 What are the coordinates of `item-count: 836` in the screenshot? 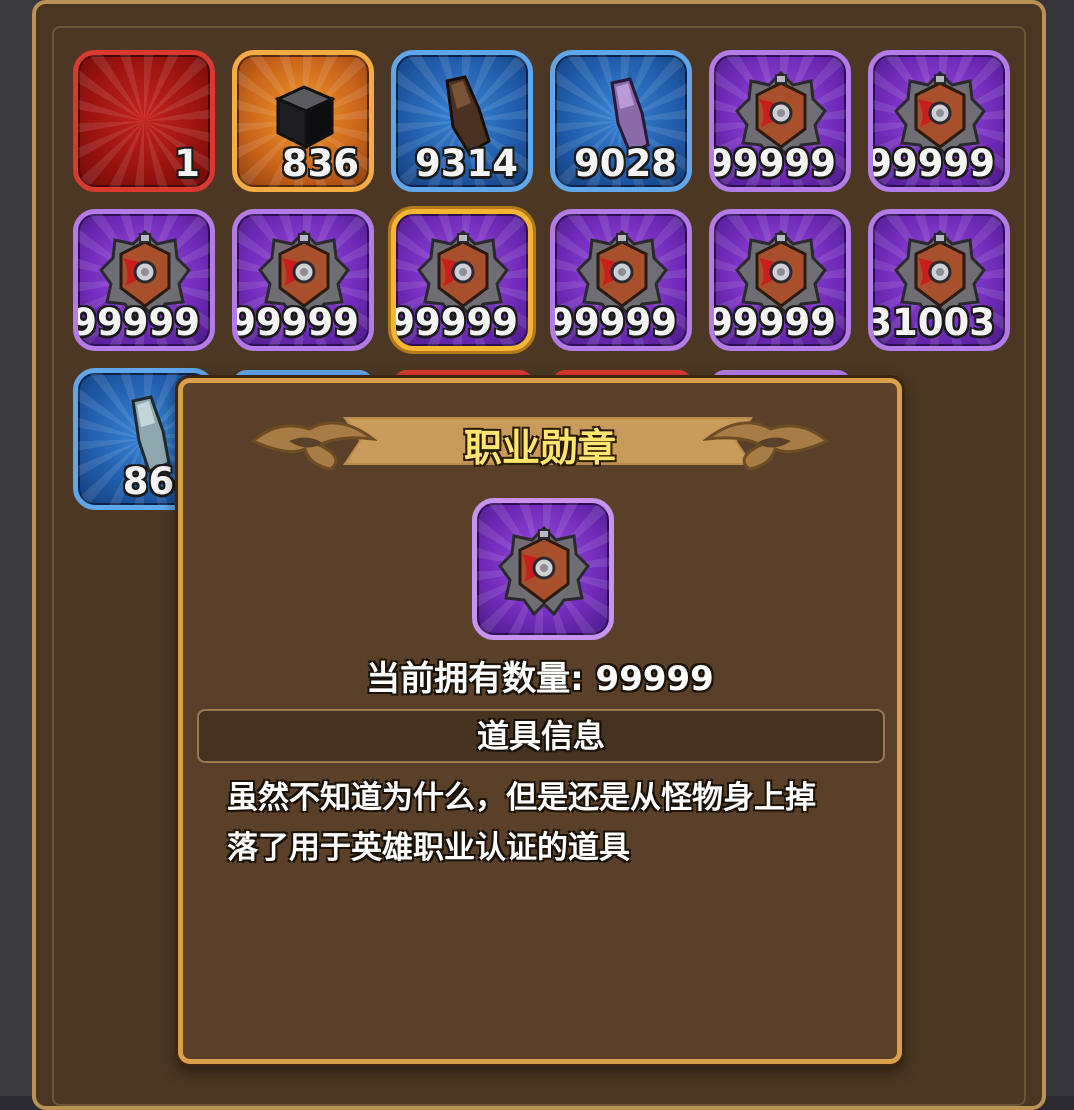 It's located at (320, 163).